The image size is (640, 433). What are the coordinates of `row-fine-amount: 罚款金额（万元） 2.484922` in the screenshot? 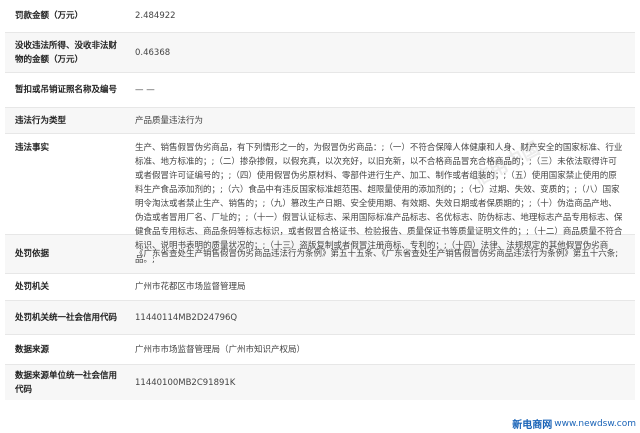 It's located at (320, 16).